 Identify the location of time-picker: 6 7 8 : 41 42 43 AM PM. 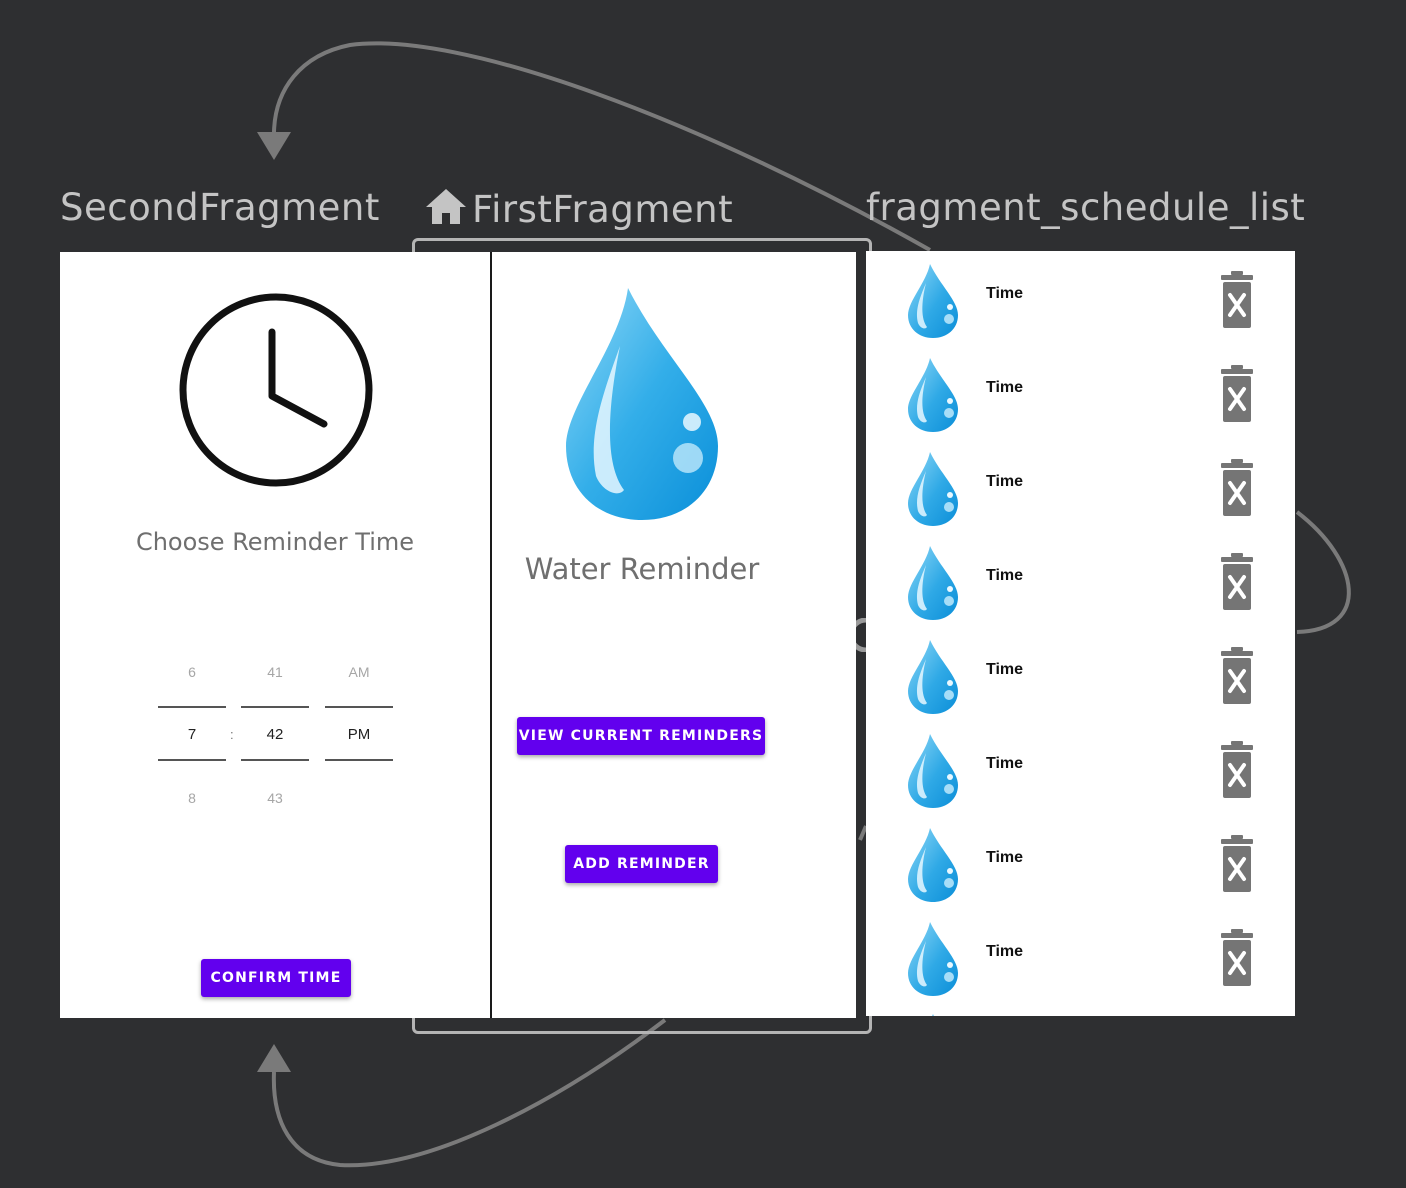
(276, 732).